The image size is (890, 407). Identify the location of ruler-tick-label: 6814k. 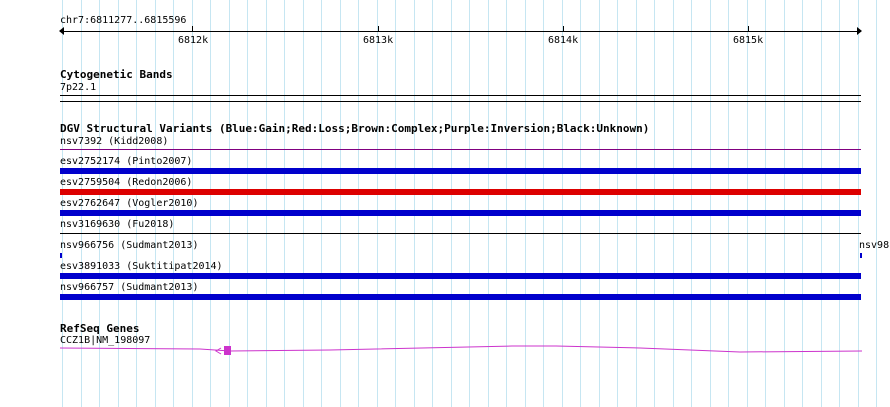
(563, 40).